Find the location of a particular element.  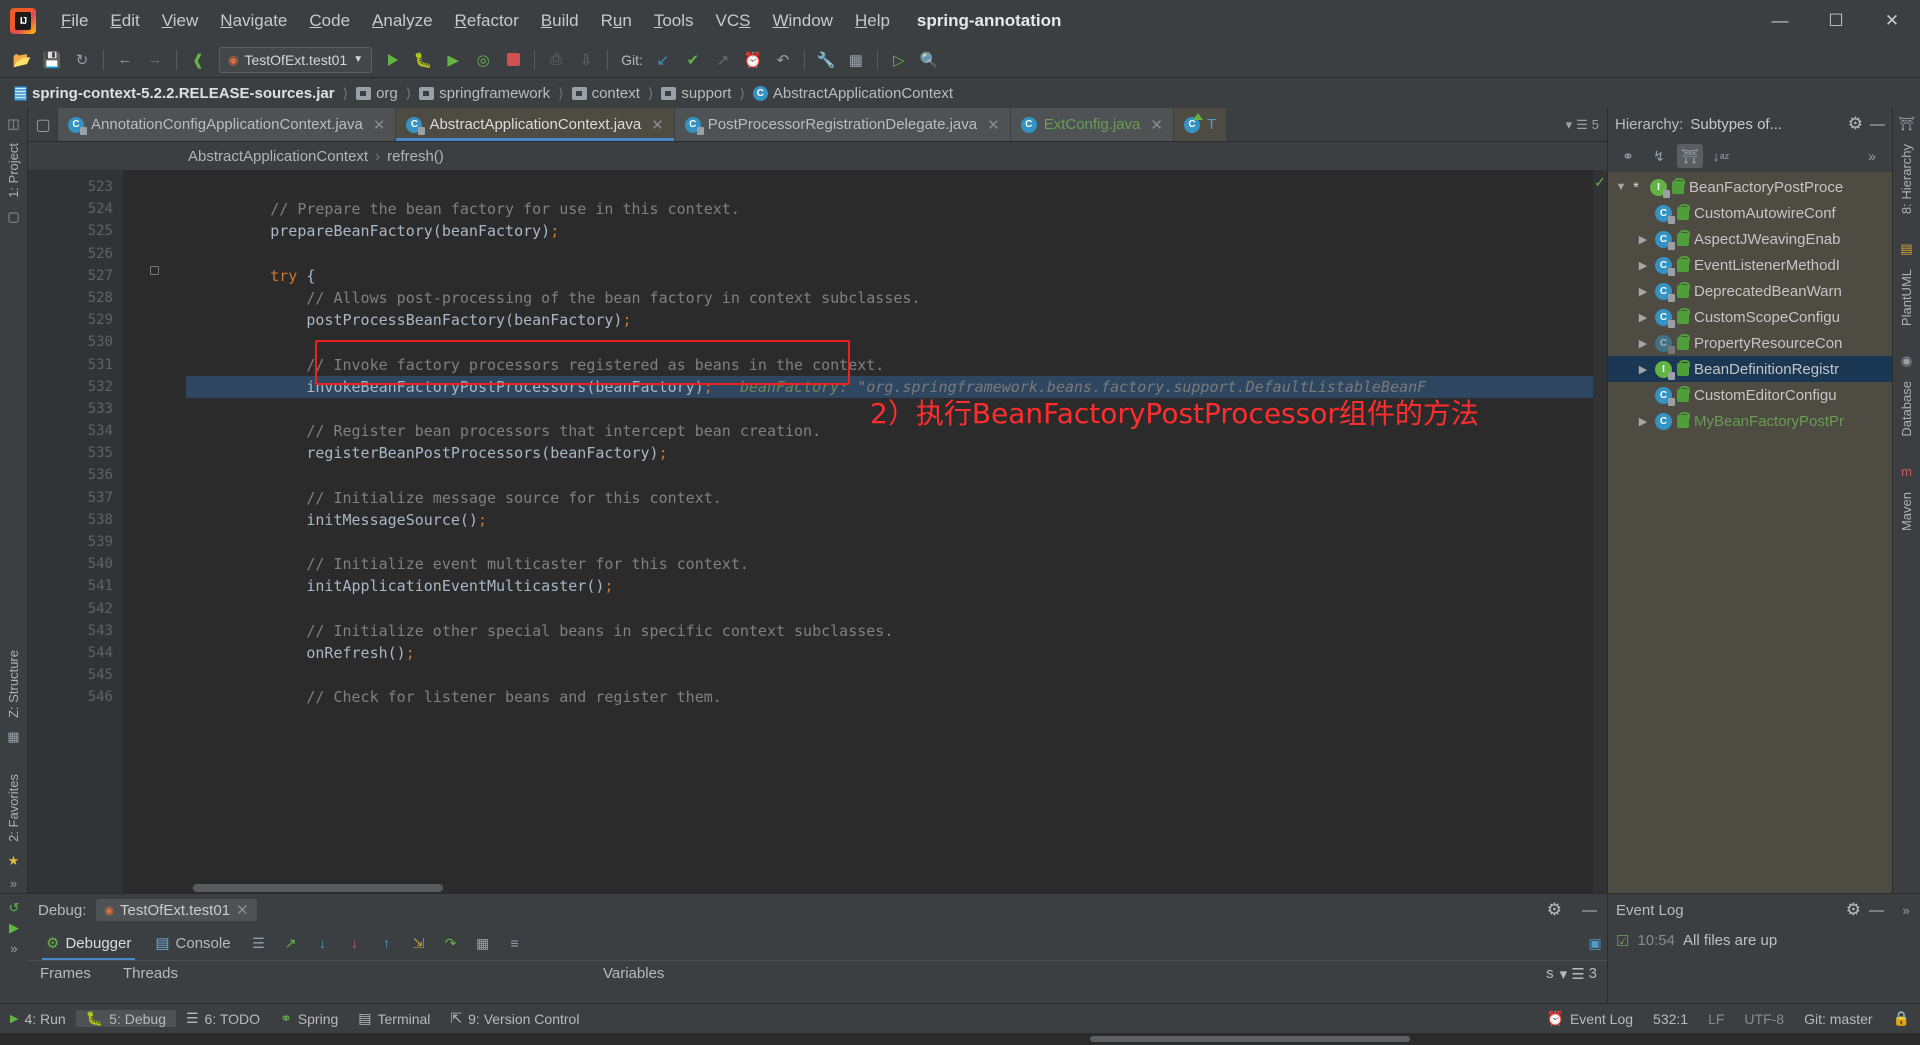

read-only-icon: 🔒 is located at coordinates (1901, 1018).